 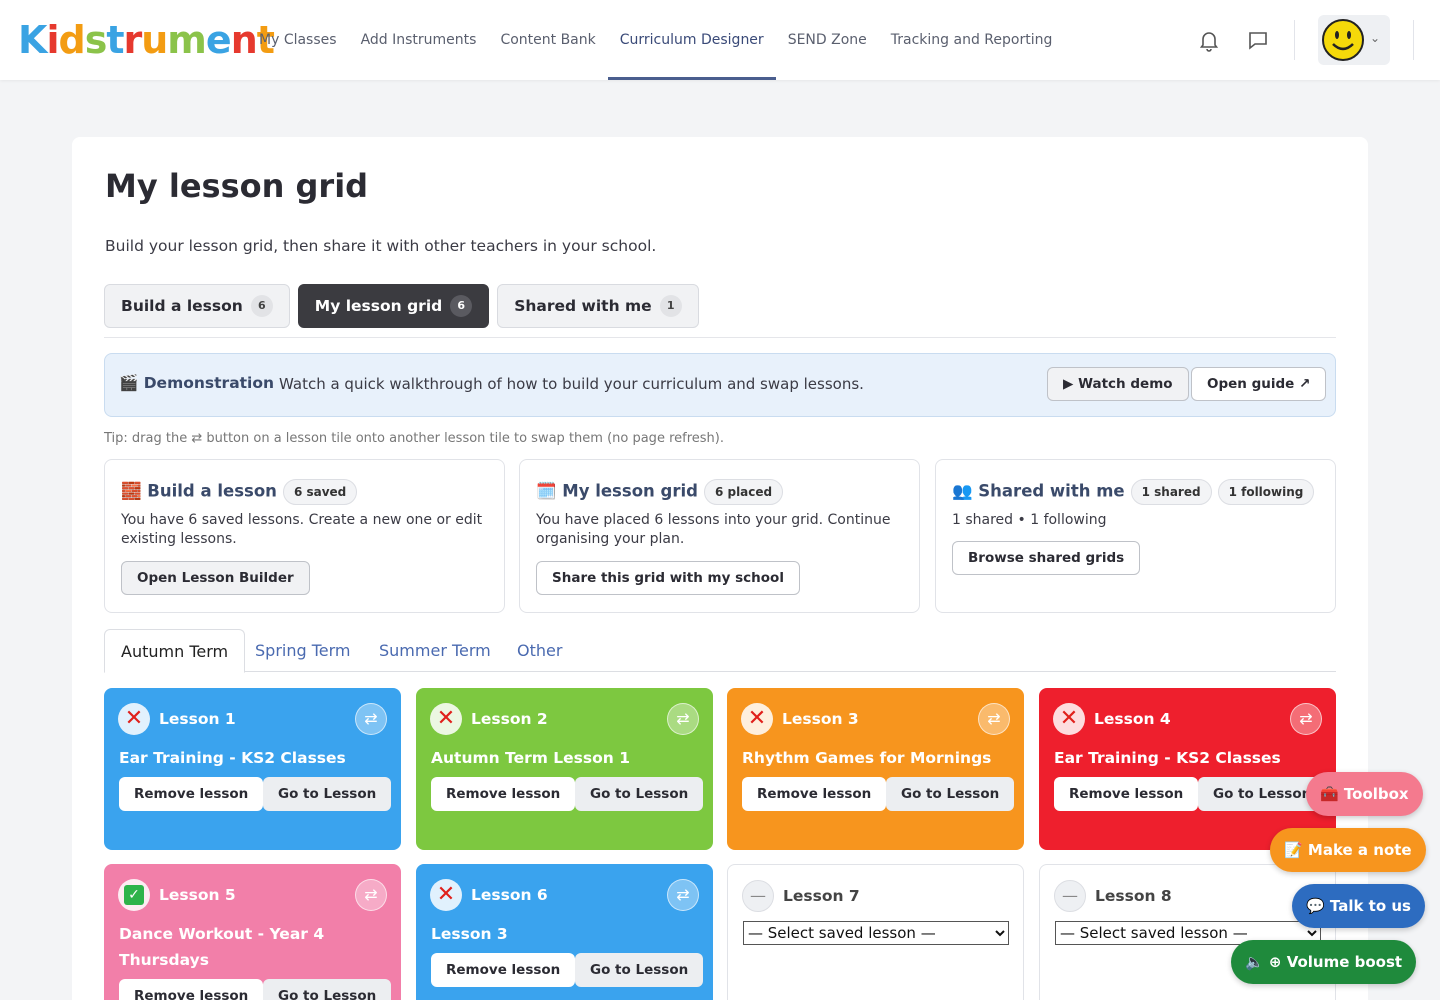 What do you see at coordinates (222, 947) in the screenshot?
I see `lesson-title: Dance Workout - Year 4 Thursdays` at bounding box center [222, 947].